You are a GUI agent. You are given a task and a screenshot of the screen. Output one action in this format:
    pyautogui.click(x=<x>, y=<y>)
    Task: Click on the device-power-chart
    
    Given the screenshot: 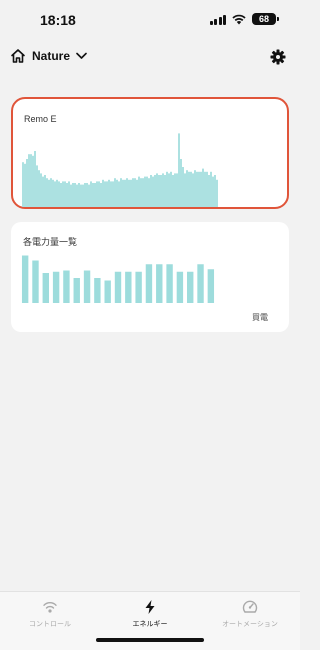 What is the action you would take?
    pyautogui.click(x=118, y=279)
    